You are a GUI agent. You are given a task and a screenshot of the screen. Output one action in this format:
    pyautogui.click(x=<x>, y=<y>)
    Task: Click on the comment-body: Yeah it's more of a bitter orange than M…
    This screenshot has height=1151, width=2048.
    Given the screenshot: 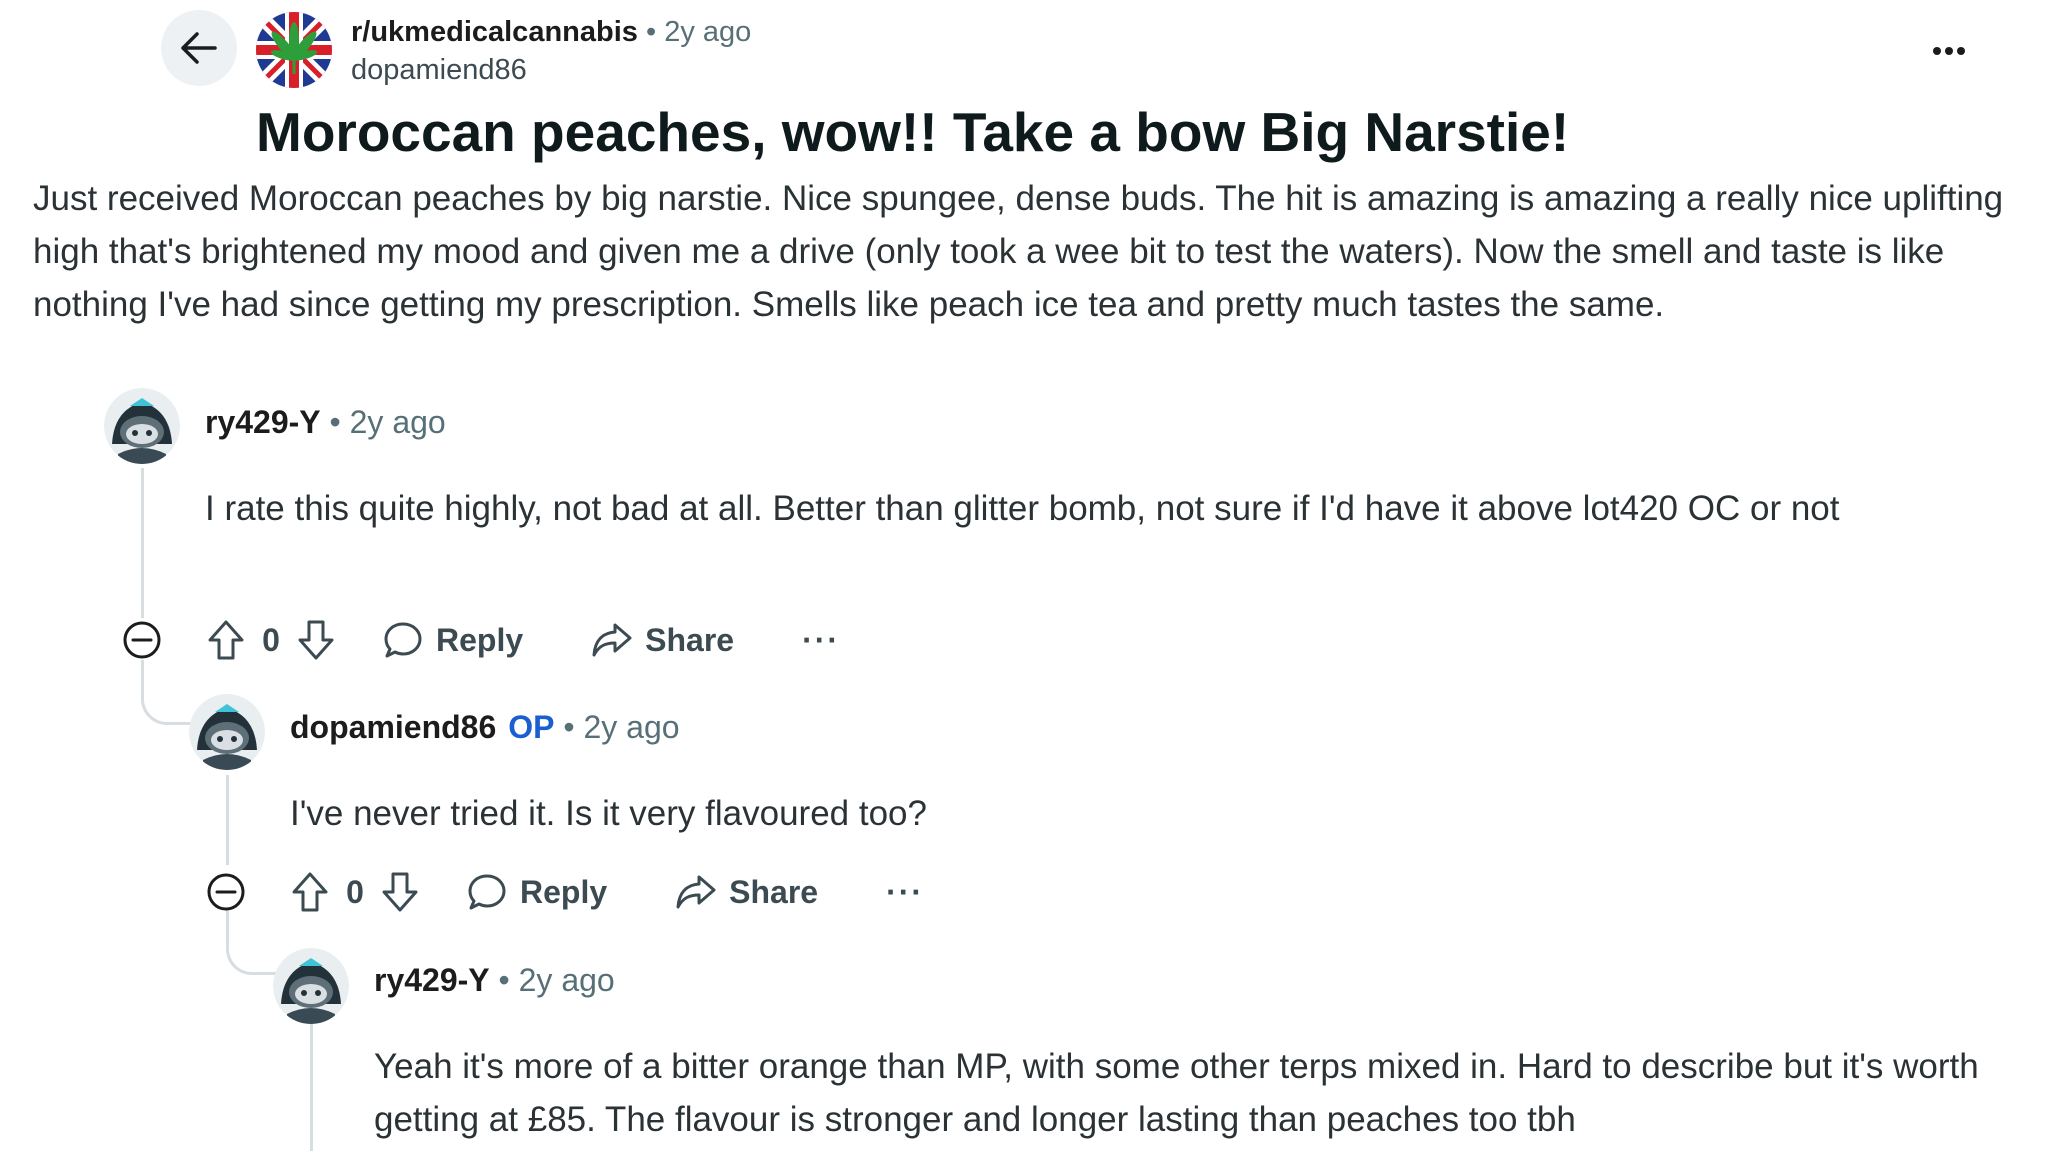 What is the action you would take?
    pyautogui.click(x=1176, y=1093)
    